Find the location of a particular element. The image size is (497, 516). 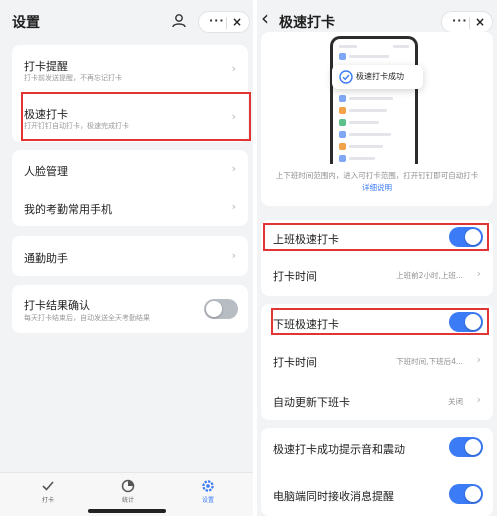

auto-update-row: 自动更新下班卡 关闭 › is located at coordinates (377, 400).